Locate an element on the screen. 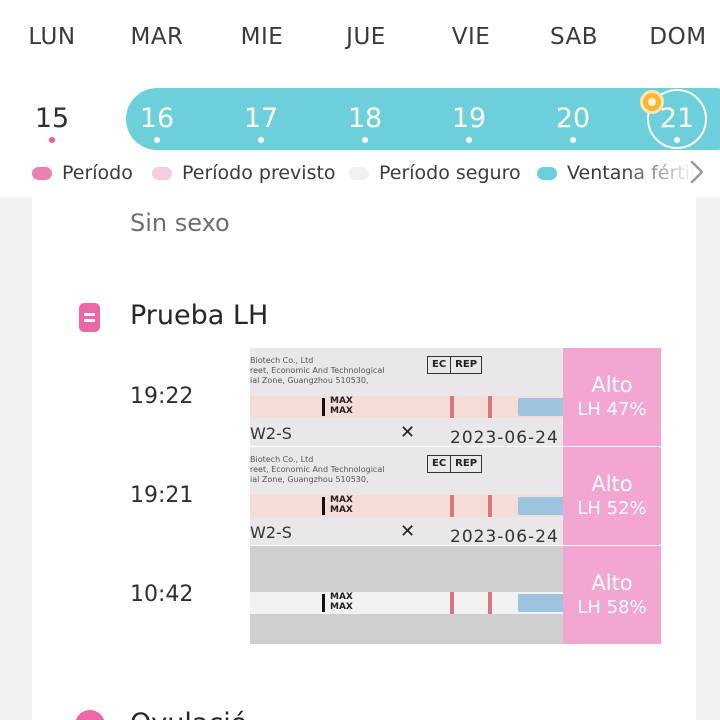  date-cell-18: 18 is located at coordinates (365, 119).